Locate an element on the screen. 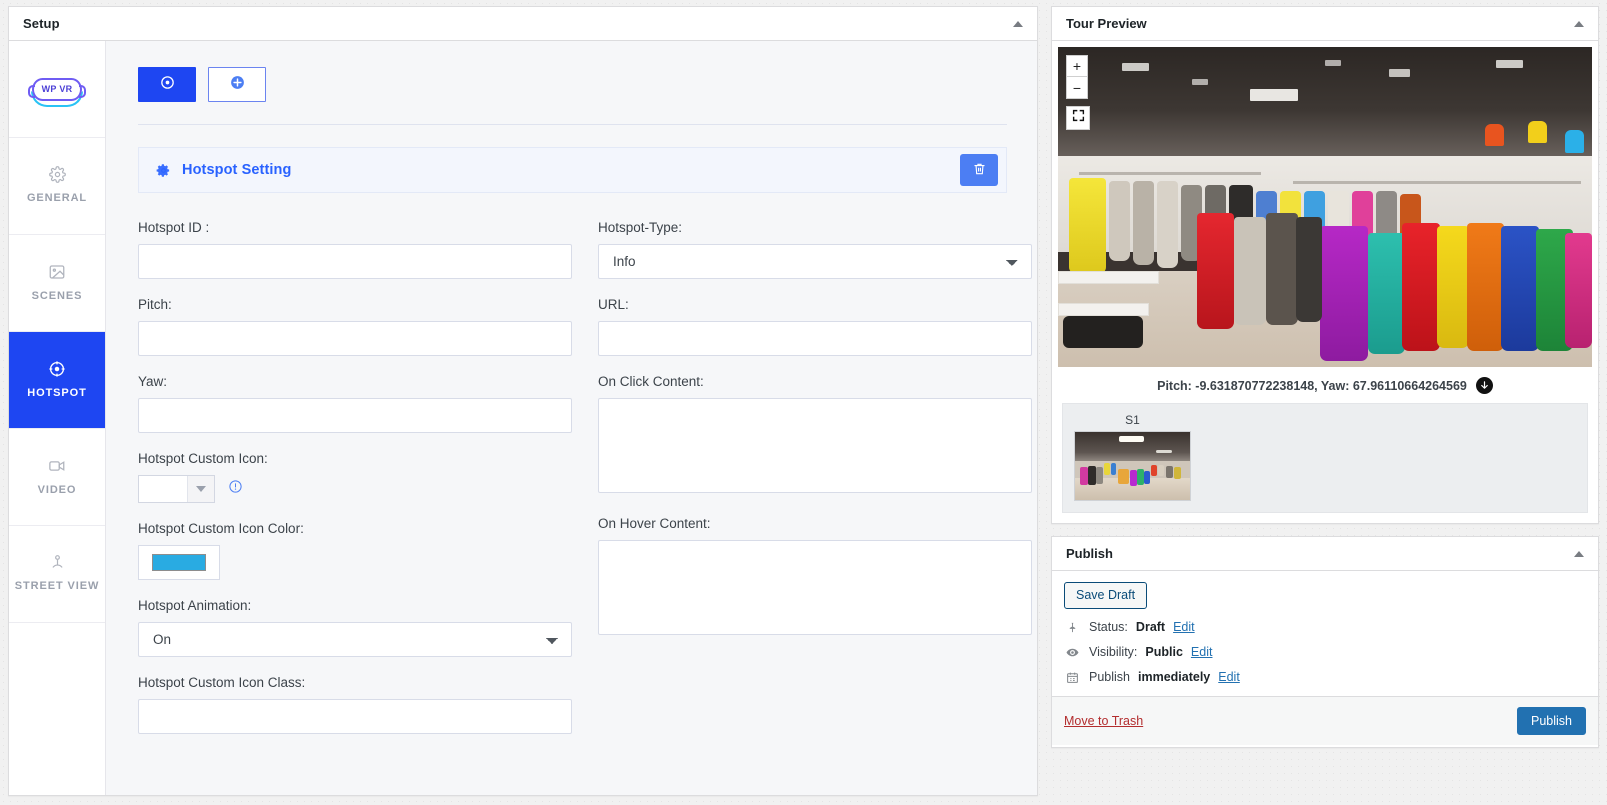 The image size is (1607, 805). add-hotspot-button is located at coordinates (237, 84).